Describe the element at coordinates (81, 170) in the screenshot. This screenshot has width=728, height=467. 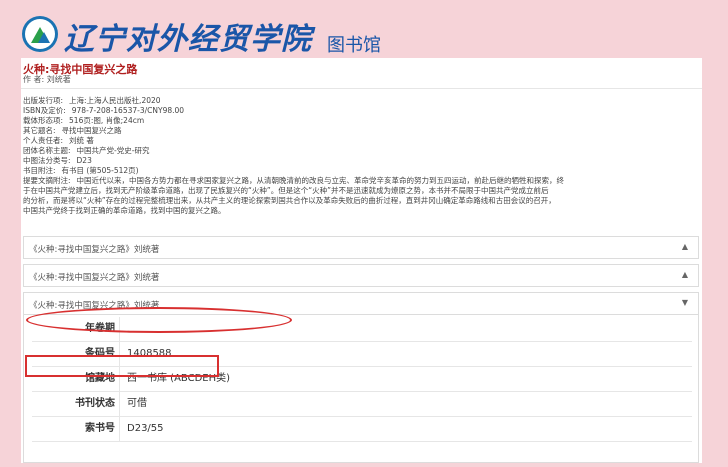
I see `meta-row: 书目附注: 有书目 (第505-512页)` at that location.